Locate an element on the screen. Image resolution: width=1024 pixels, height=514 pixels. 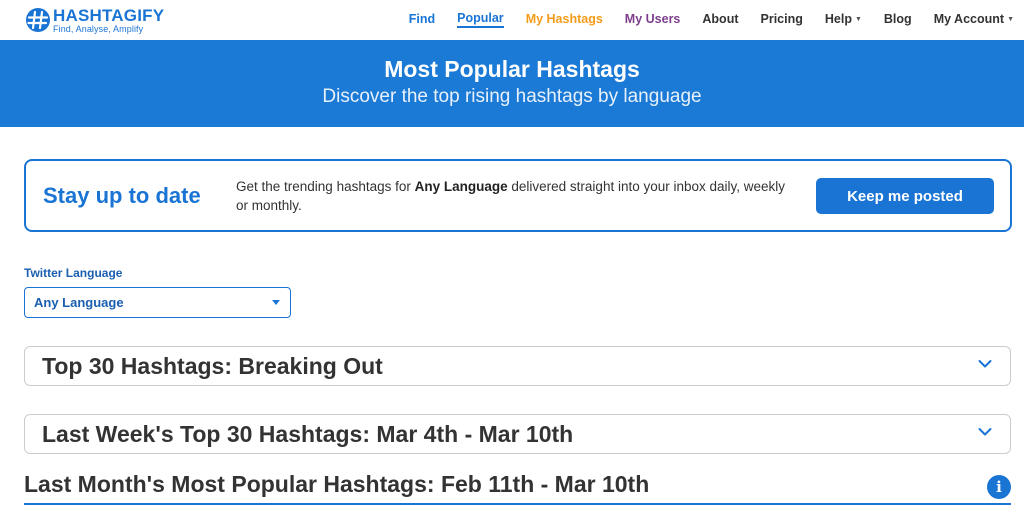
nav-help: Help ▼ is located at coordinates (843, 19).